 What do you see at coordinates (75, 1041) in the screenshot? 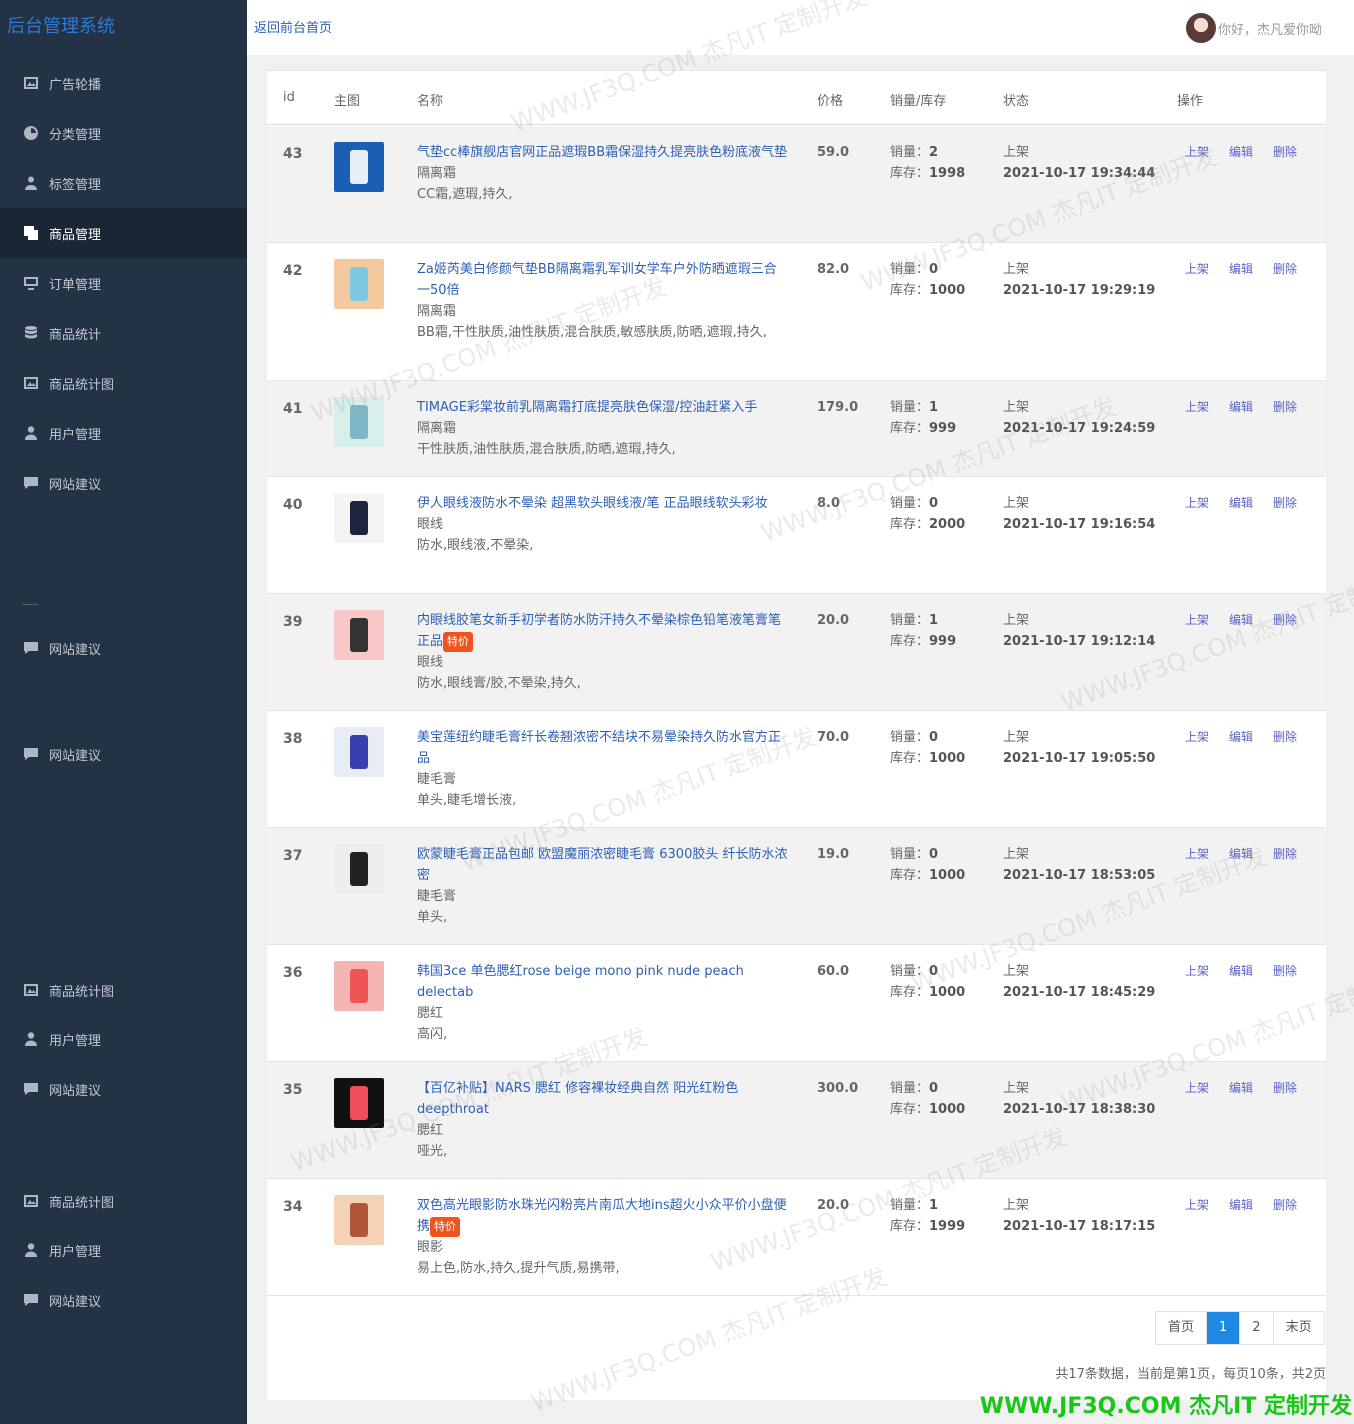
I see `sidebar-item-label: 用户管理` at bounding box center [75, 1041].